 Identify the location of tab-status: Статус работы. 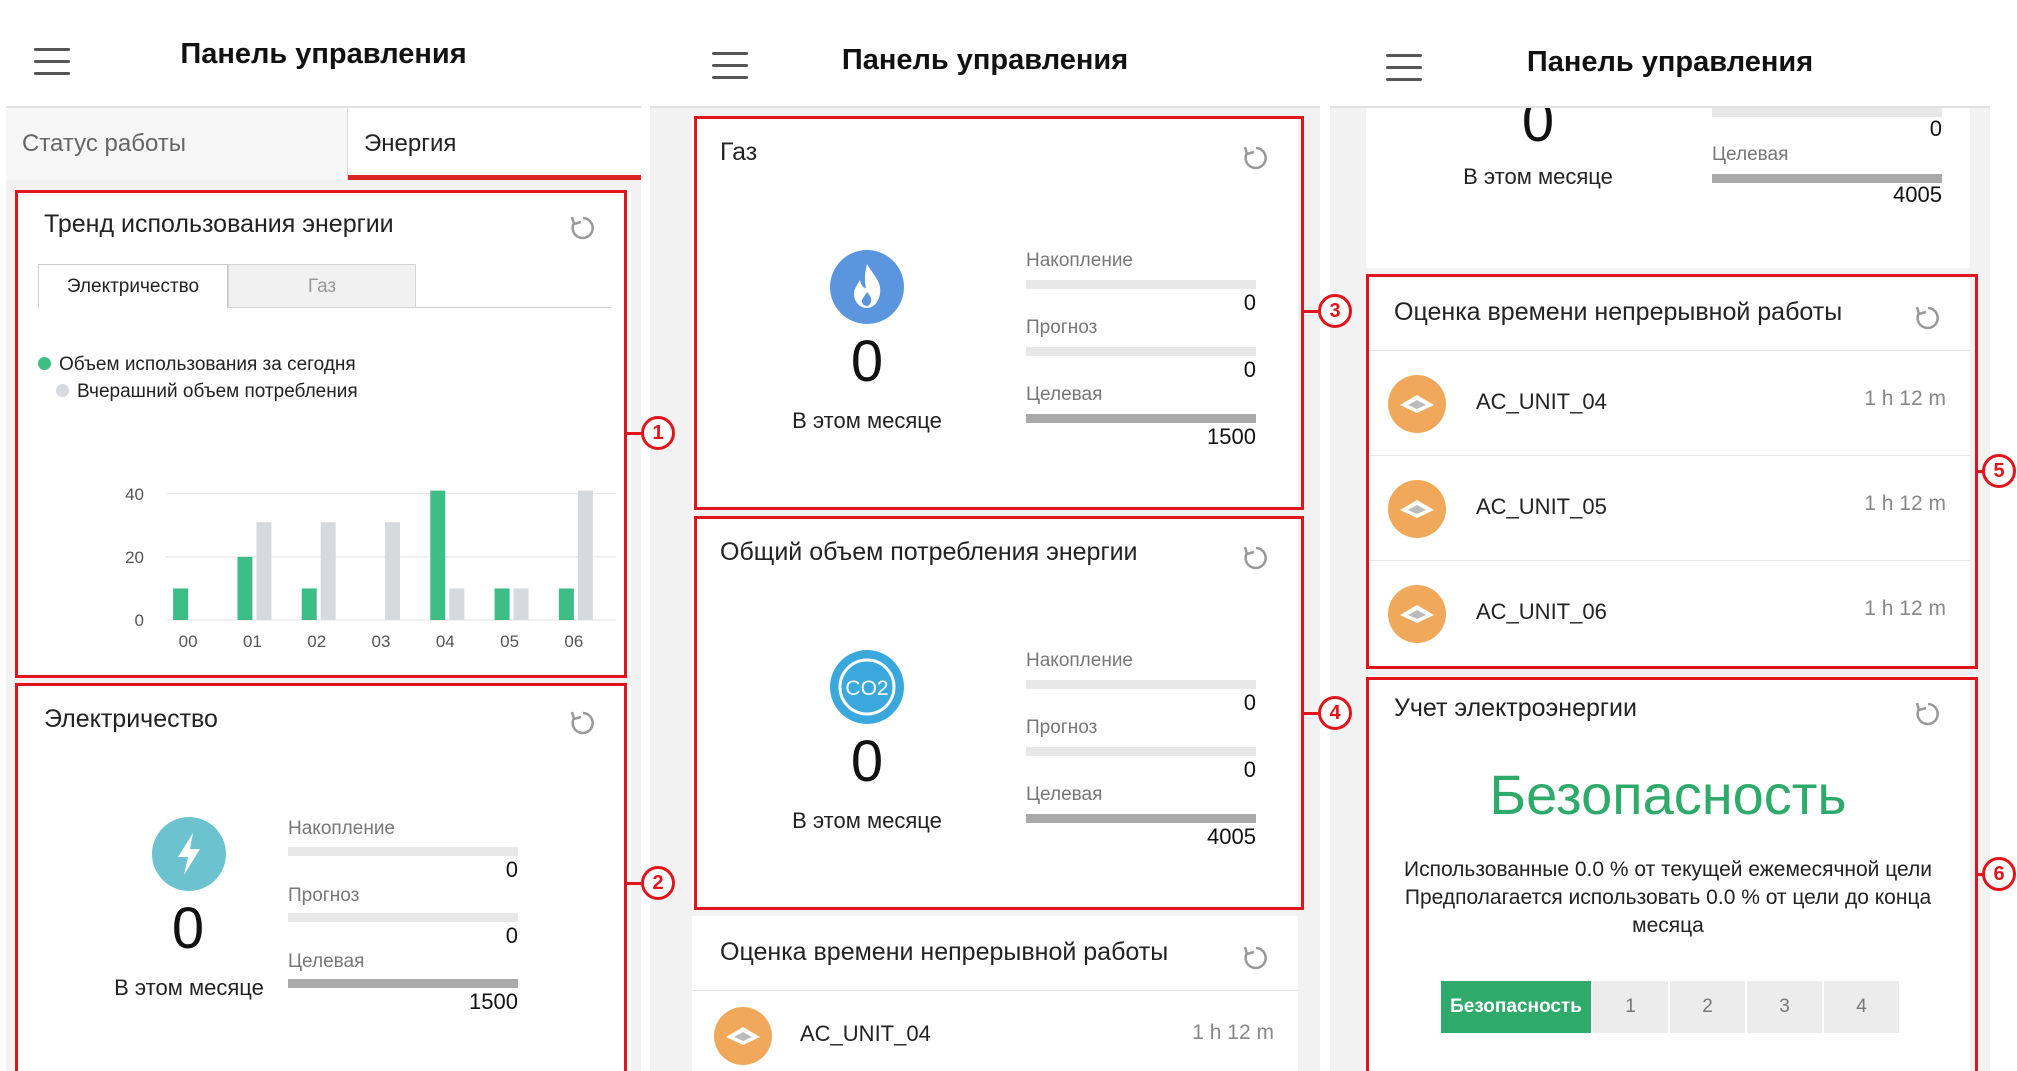
(177, 144).